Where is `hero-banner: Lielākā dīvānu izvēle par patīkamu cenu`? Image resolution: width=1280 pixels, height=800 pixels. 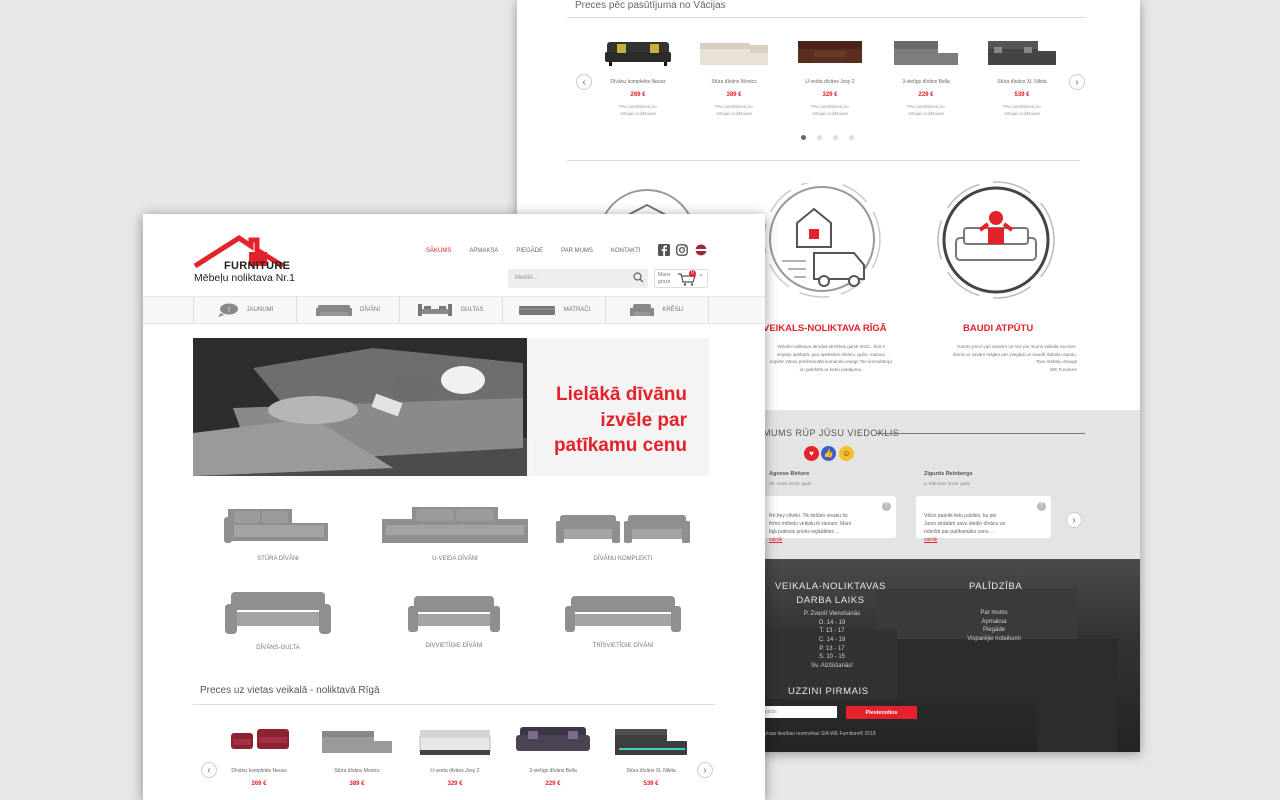 hero-banner: Lielākā dīvānu izvēle par patīkamu cenu is located at coordinates (451, 407).